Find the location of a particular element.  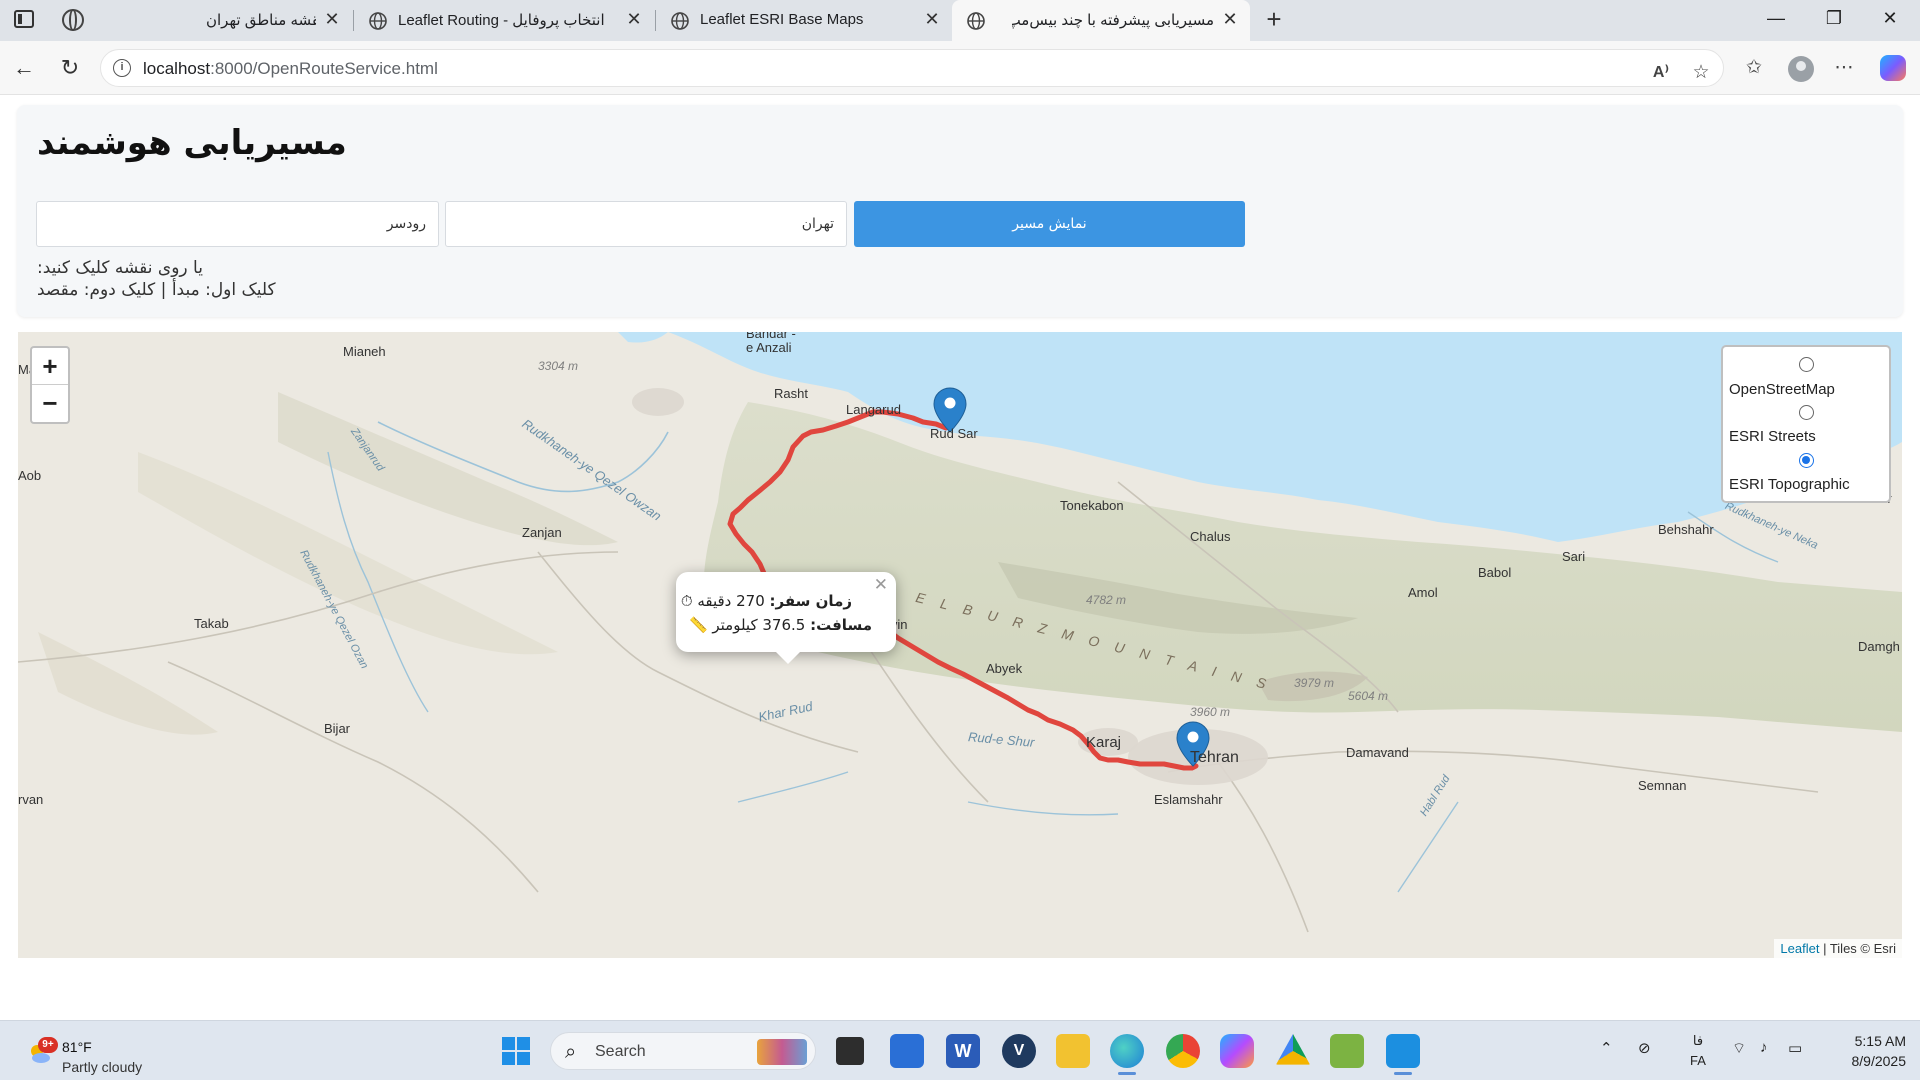

network-off-icon: ⊘ is located at coordinates (1644, 1048).